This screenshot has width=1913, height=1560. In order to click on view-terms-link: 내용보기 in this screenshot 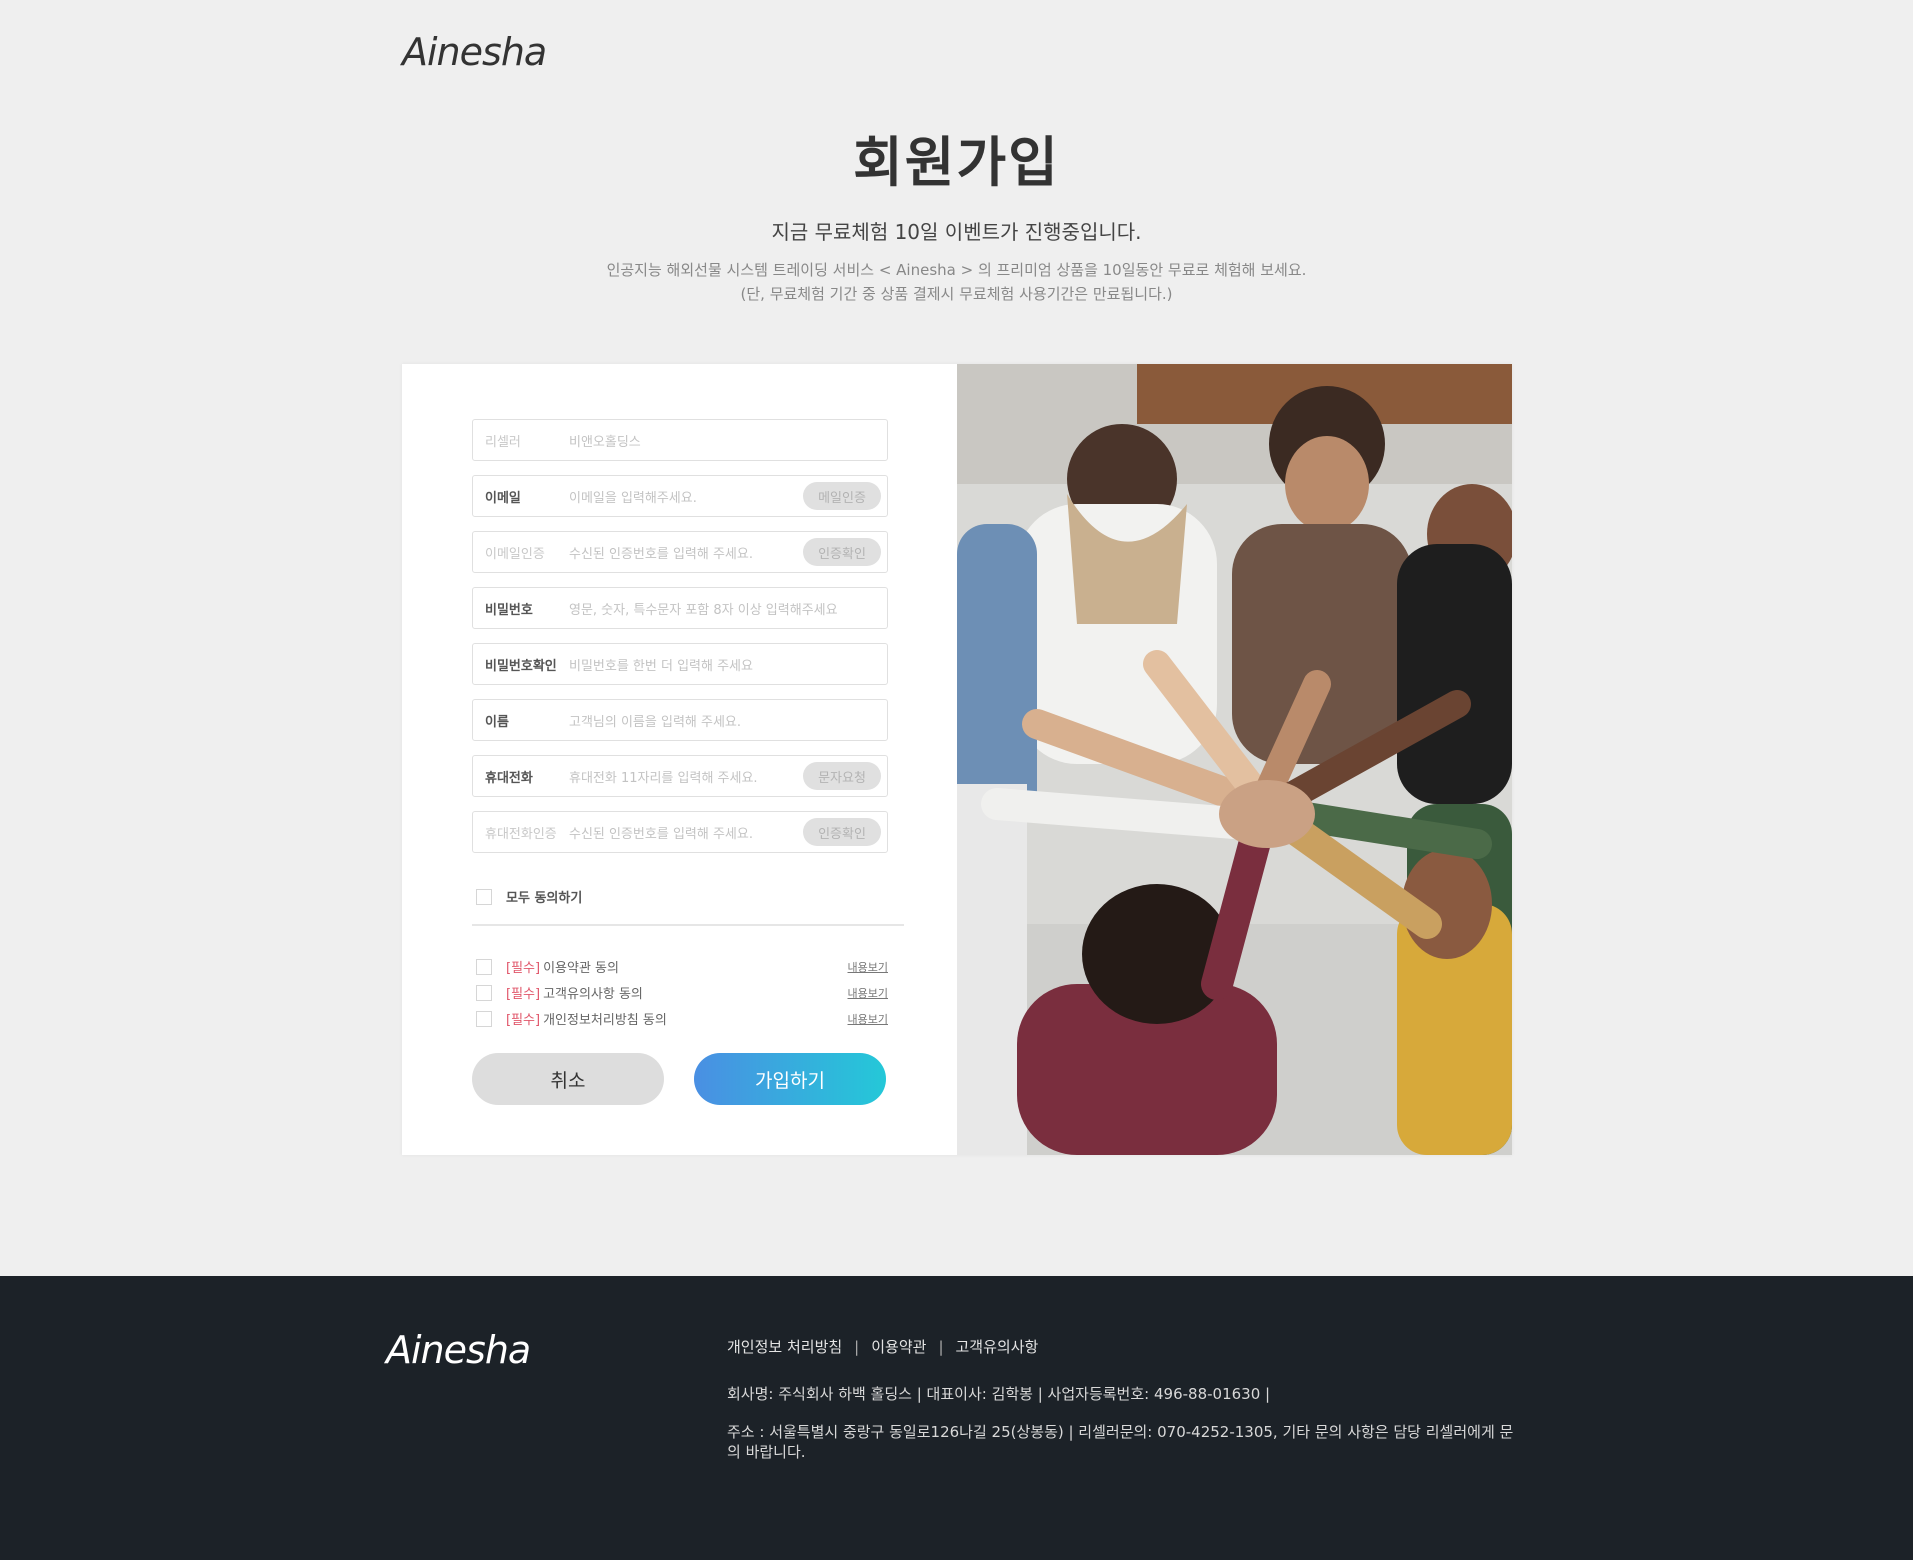, I will do `click(868, 967)`.